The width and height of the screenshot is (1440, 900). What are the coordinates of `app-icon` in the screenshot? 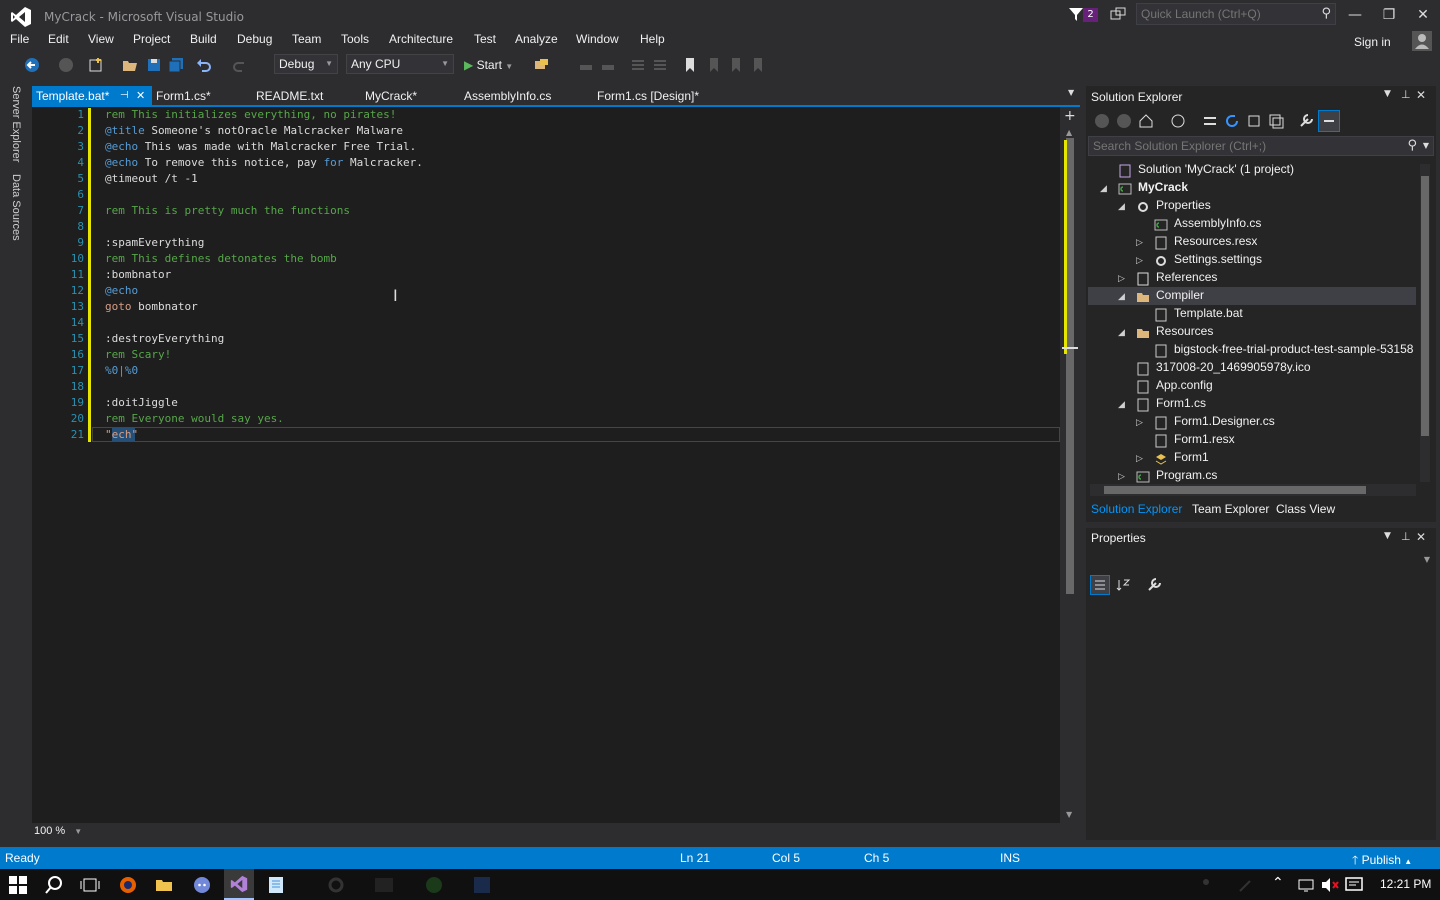 It's located at (482, 885).